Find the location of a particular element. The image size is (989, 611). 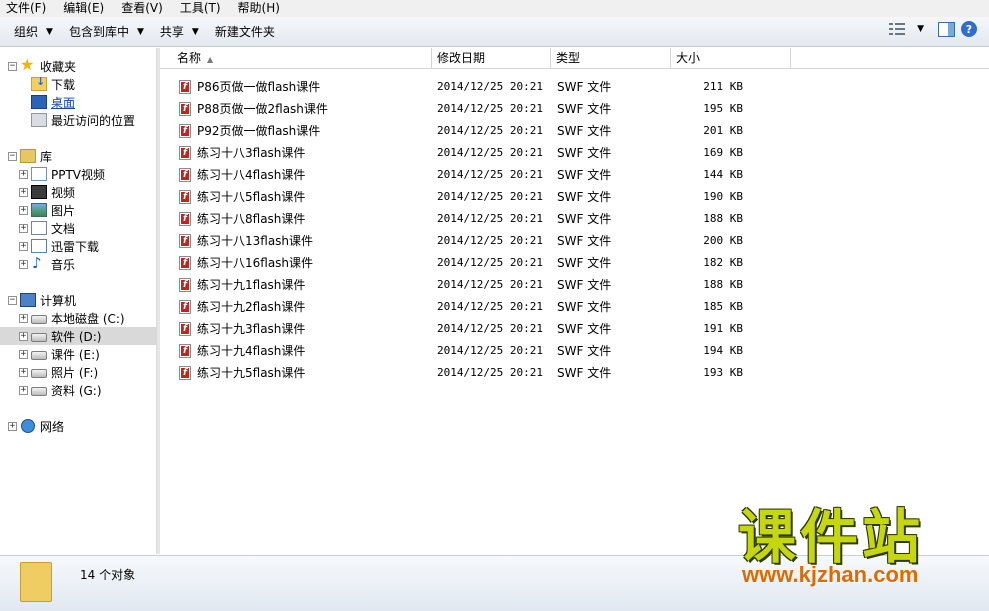

file-size: 185 KB is located at coordinates (723, 306).